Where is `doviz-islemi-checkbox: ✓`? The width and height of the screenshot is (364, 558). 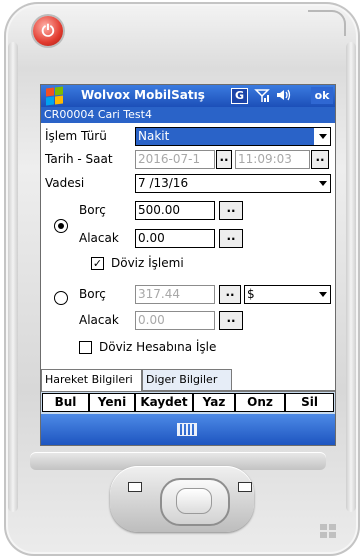
doviz-islemi-checkbox: ✓ is located at coordinates (97, 263).